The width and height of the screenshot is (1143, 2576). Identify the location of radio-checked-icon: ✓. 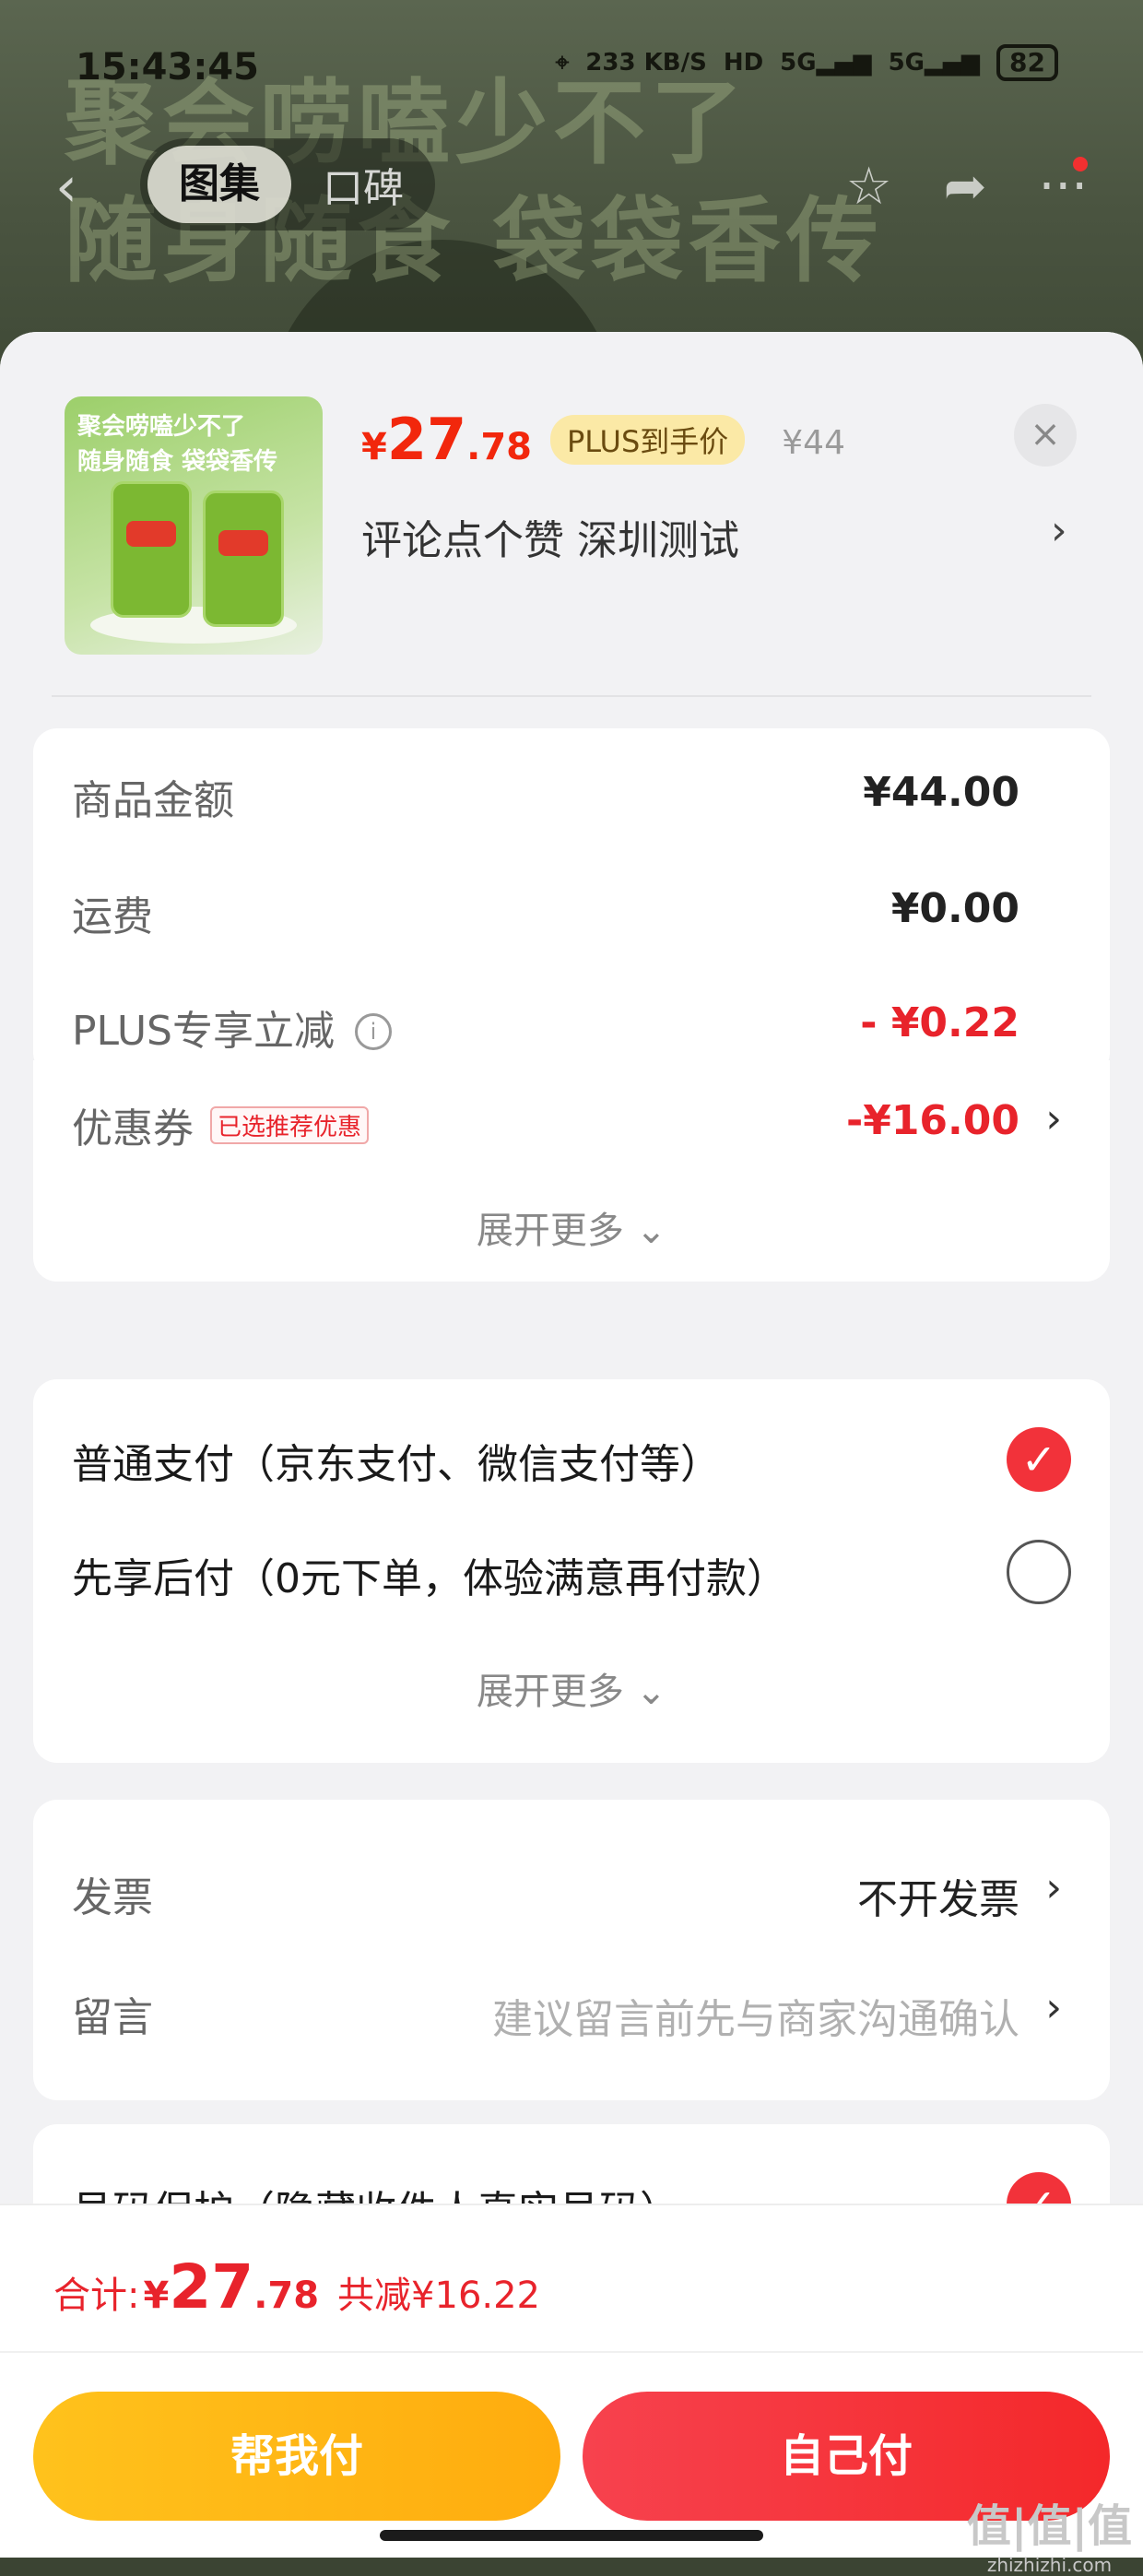
(1039, 1459).